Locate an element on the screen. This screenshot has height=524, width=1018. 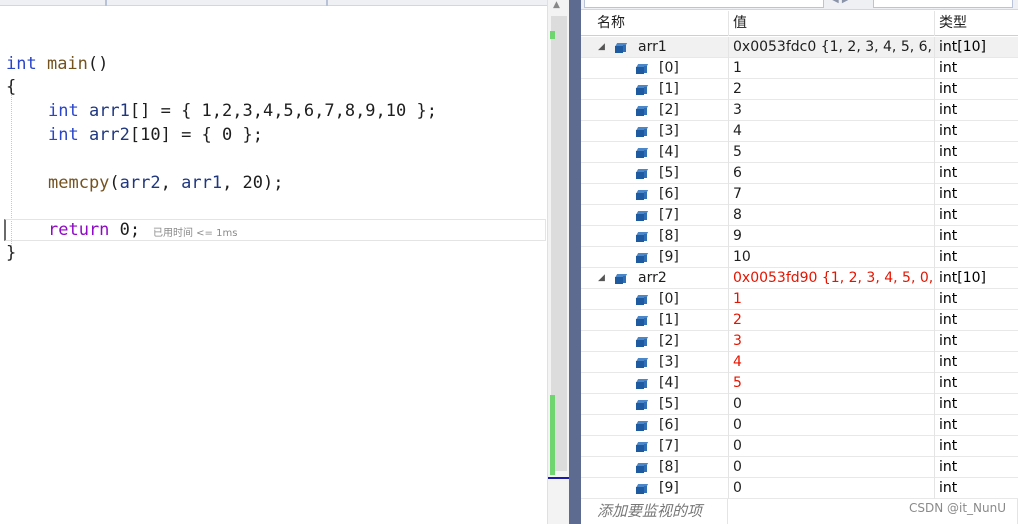
name-cell: [4] is located at coordinates (654, 383).